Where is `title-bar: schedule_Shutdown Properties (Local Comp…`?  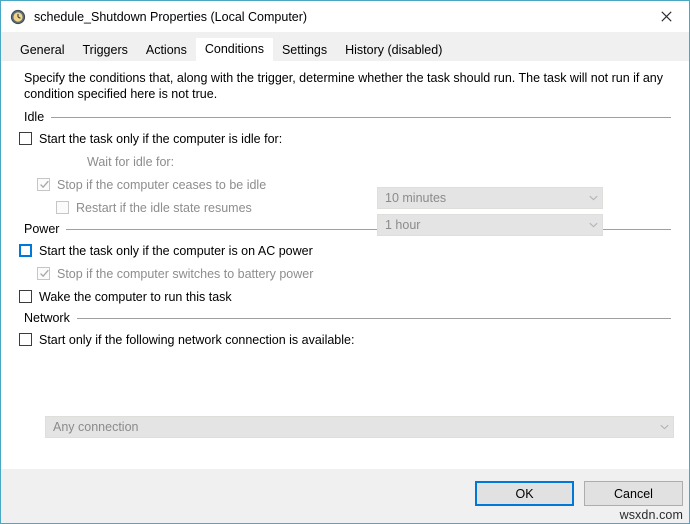
title-bar: schedule_Shutdown Properties (Local Comp… is located at coordinates (345, 16).